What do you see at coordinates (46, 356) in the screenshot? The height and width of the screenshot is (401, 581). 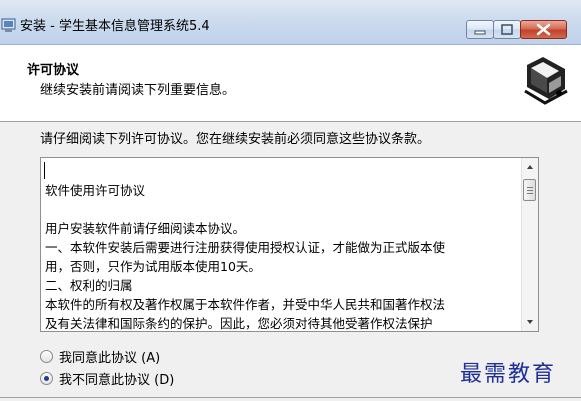 I see `accept-radio` at bounding box center [46, 356].